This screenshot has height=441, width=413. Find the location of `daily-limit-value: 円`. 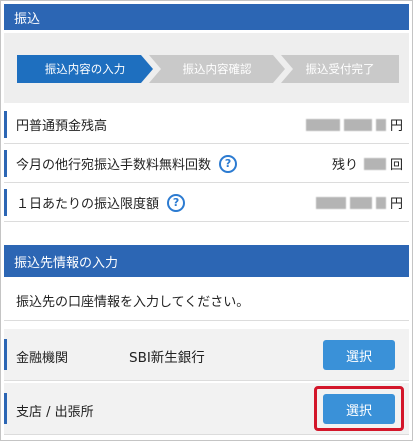

daily-limit-value: 円 is located at coordinates (359, 202).